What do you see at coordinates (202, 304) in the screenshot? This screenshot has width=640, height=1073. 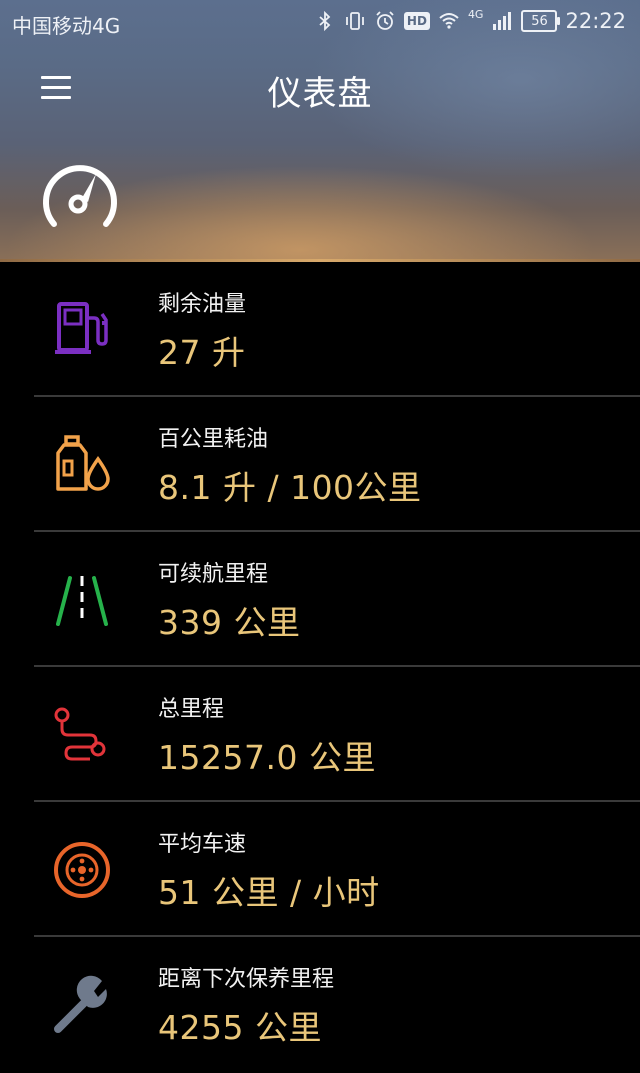 I see `item-label: 剩余油量` at bounding box center [202, 304].